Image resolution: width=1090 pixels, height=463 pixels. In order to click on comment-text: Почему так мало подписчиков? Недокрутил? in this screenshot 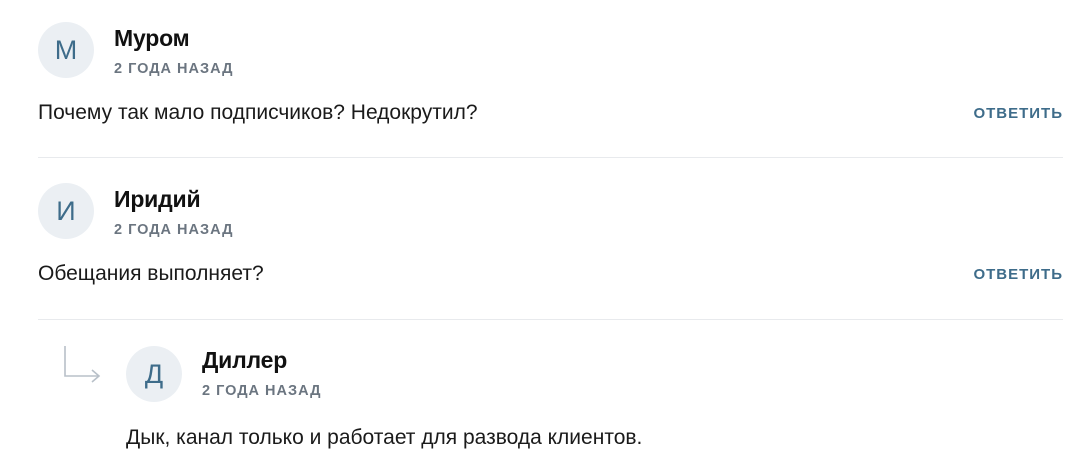, I will do `click(258, 112)`.